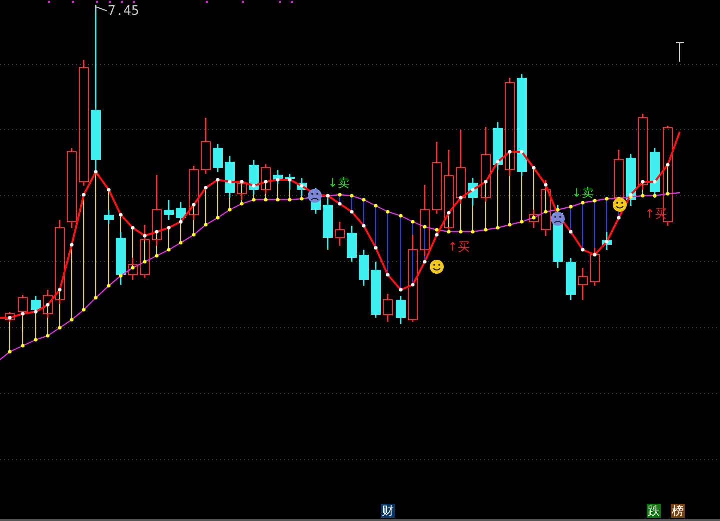 The width and height of the screenshot is (720, 521). What do you see at coordinates (459, 247) in the screenshot?
I see `buy-signal: ↑买` at bounding box center [459, 247].